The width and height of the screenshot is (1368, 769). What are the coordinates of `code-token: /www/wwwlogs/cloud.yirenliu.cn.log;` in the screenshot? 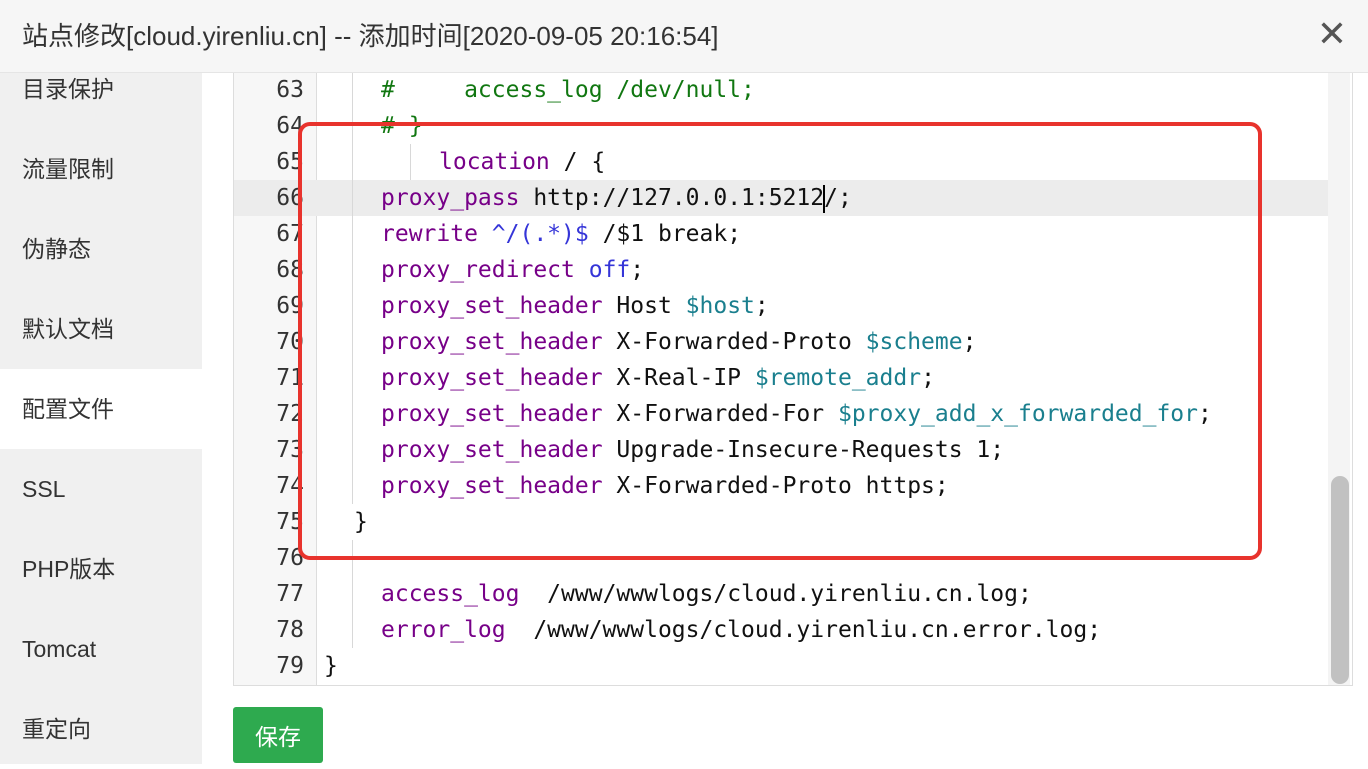 It's located at (775, 594).